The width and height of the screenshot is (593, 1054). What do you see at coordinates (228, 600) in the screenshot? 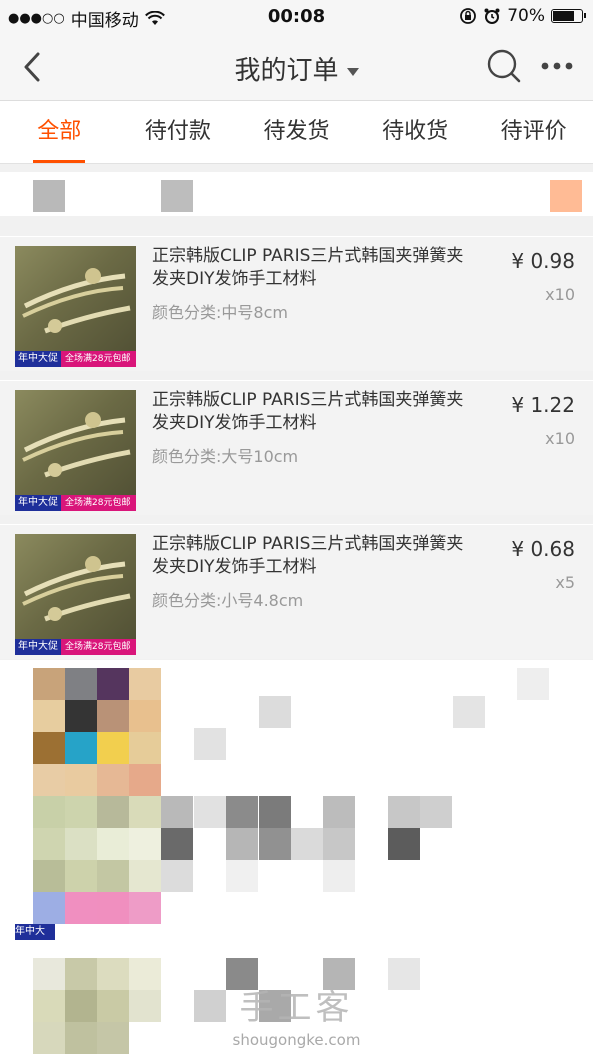
I see `product-spec: 颜色分类:小号4.8cm` at bounding box center [228, 600].